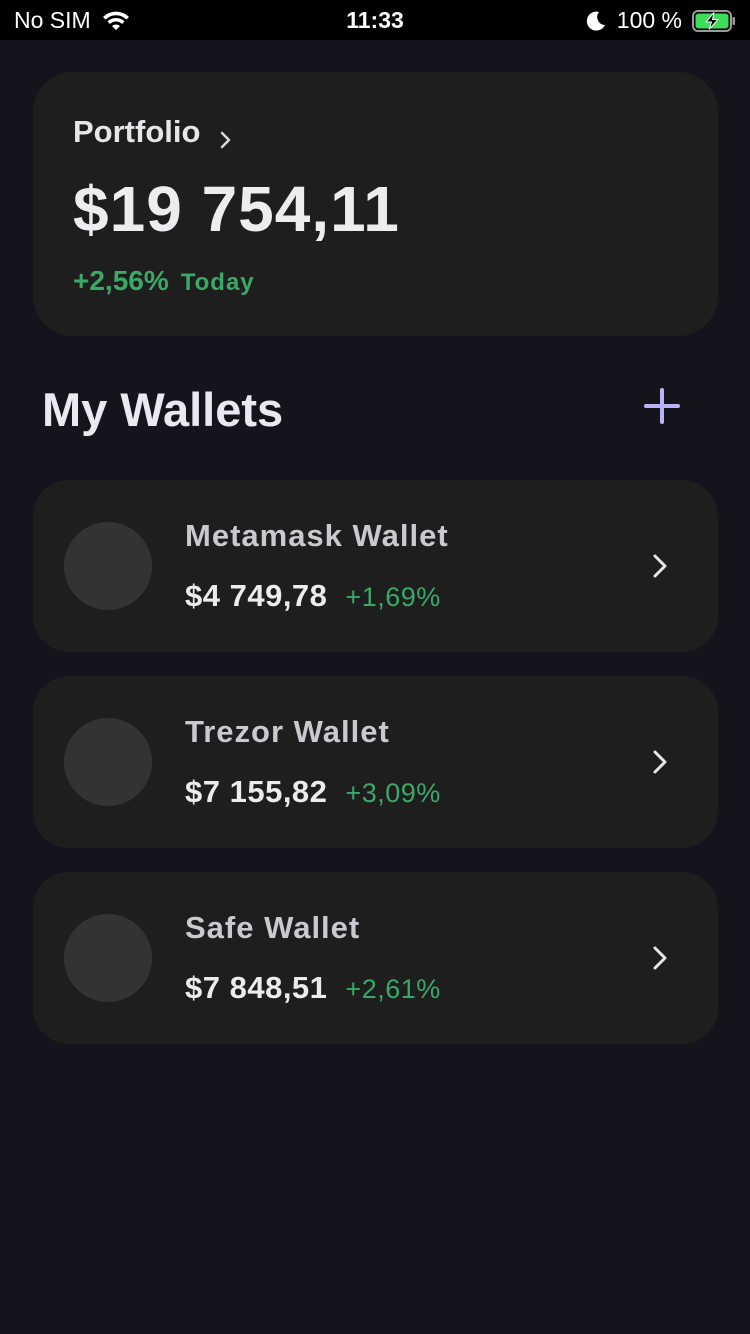 This screenshot has width=750, height=1334. Describe the element at coordinates (393, 793) in the screenshot. I see `wallet-change: +3,09%` at that location.